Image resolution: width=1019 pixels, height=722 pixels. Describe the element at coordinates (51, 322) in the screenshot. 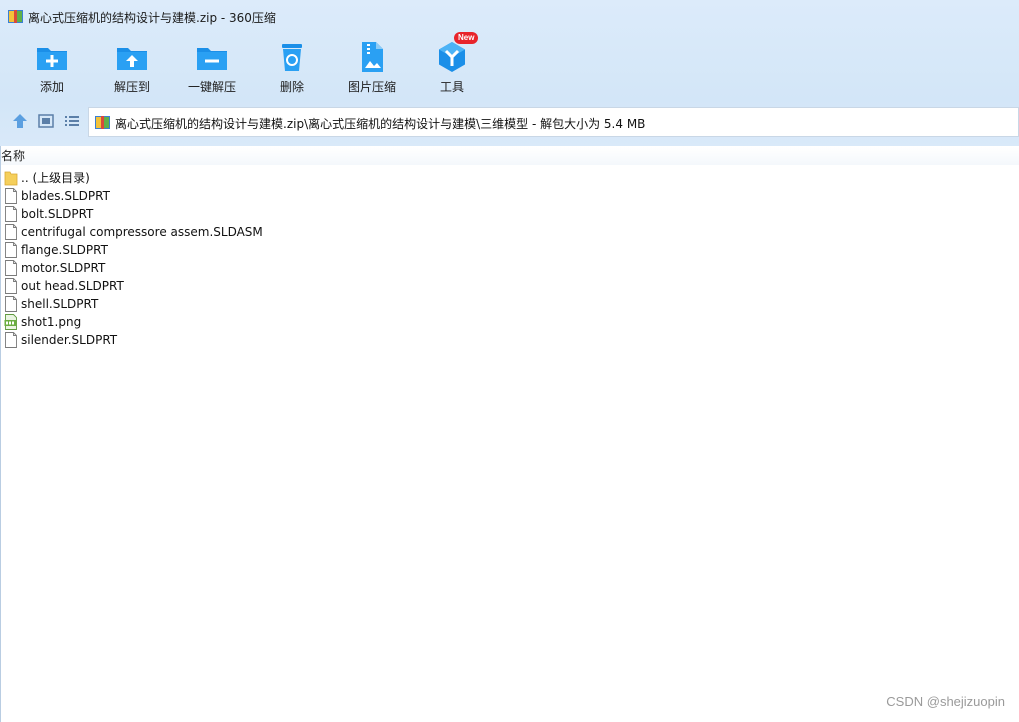

I see `file-name: shot1.png` at that location.